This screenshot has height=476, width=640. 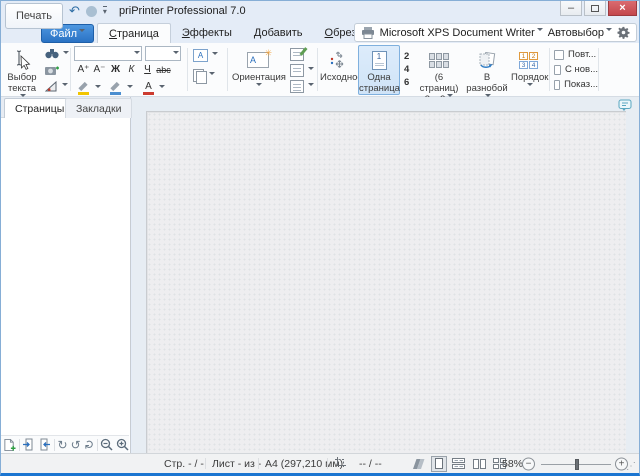 I want to click on orientation-button: A ✳ Ориентация, so click(x=258, y=70).